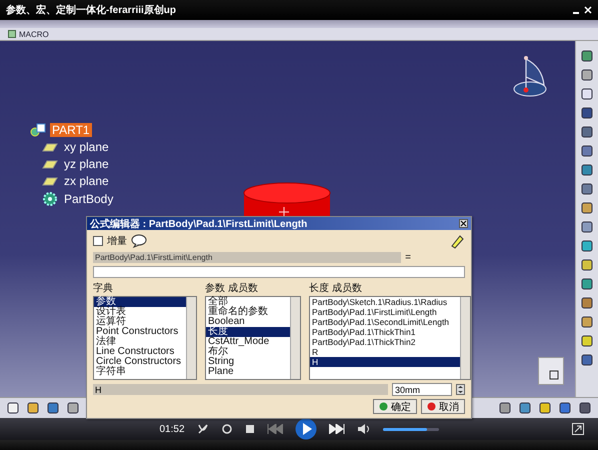  Describe the element at coordinates (103, 288) in the screenshot. I see `list-header: 字典` at that location.